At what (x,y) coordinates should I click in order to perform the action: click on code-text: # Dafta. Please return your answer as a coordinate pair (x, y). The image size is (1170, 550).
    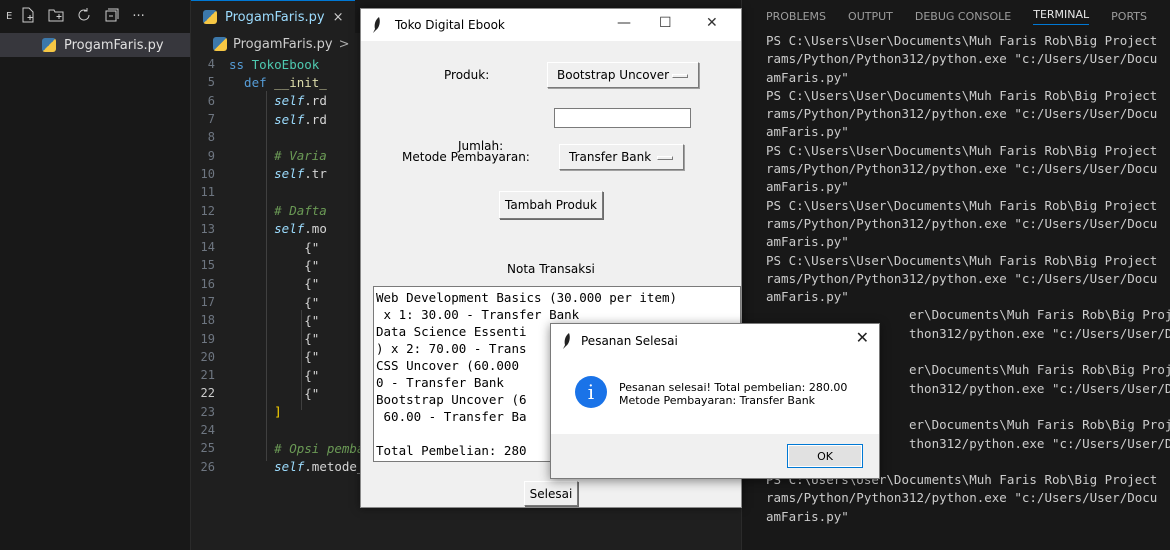
    Looking at the image, I should click on (278, 210).